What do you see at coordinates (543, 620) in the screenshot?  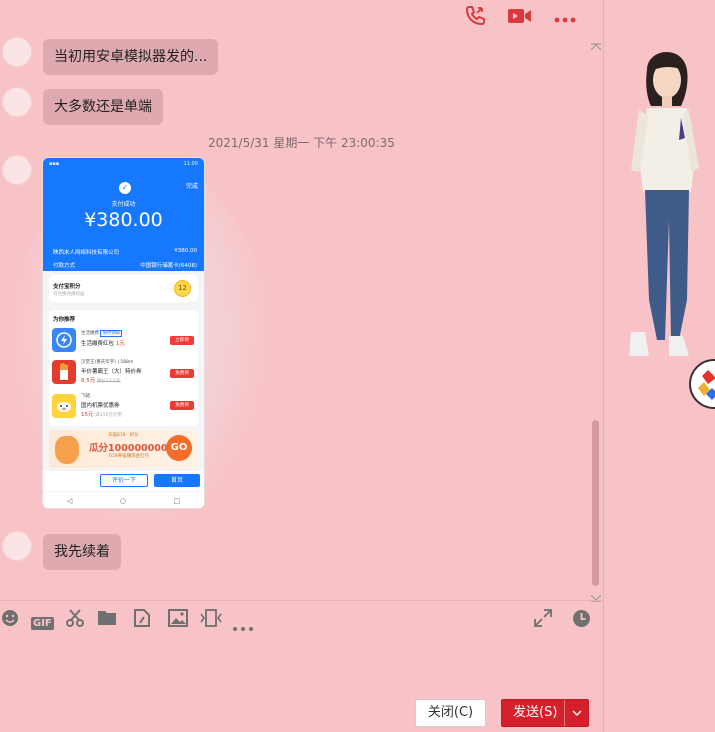 I see `expand-icon` at bounding box center [543, 620].